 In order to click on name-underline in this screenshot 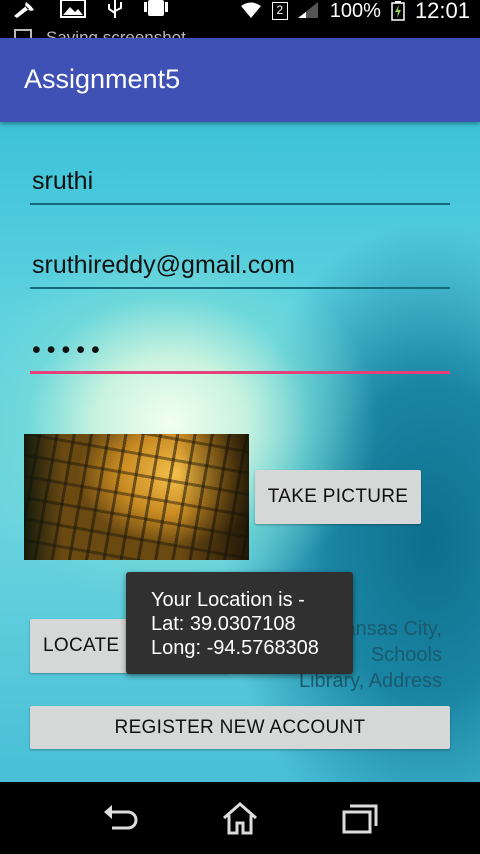, I will do `click(240, 204)`.